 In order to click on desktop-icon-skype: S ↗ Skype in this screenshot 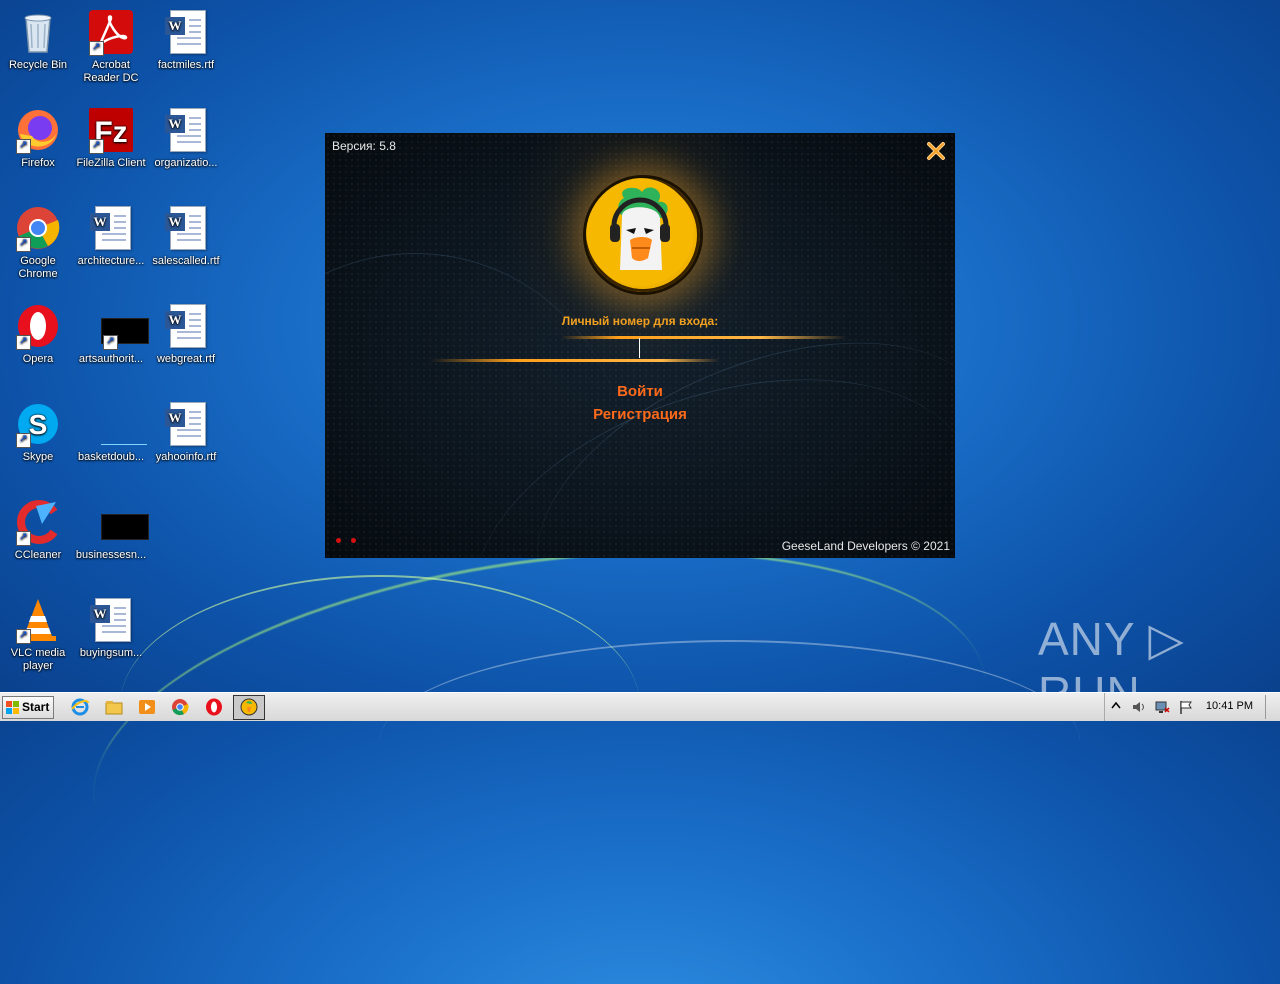, I will do `click(38, 432)`.